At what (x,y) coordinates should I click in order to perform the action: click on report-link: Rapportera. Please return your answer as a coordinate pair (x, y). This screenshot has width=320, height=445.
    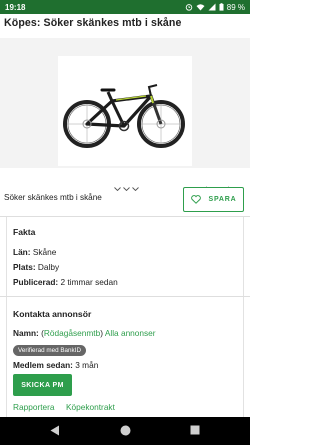
    Looking at the image, I should click on (34, 407).